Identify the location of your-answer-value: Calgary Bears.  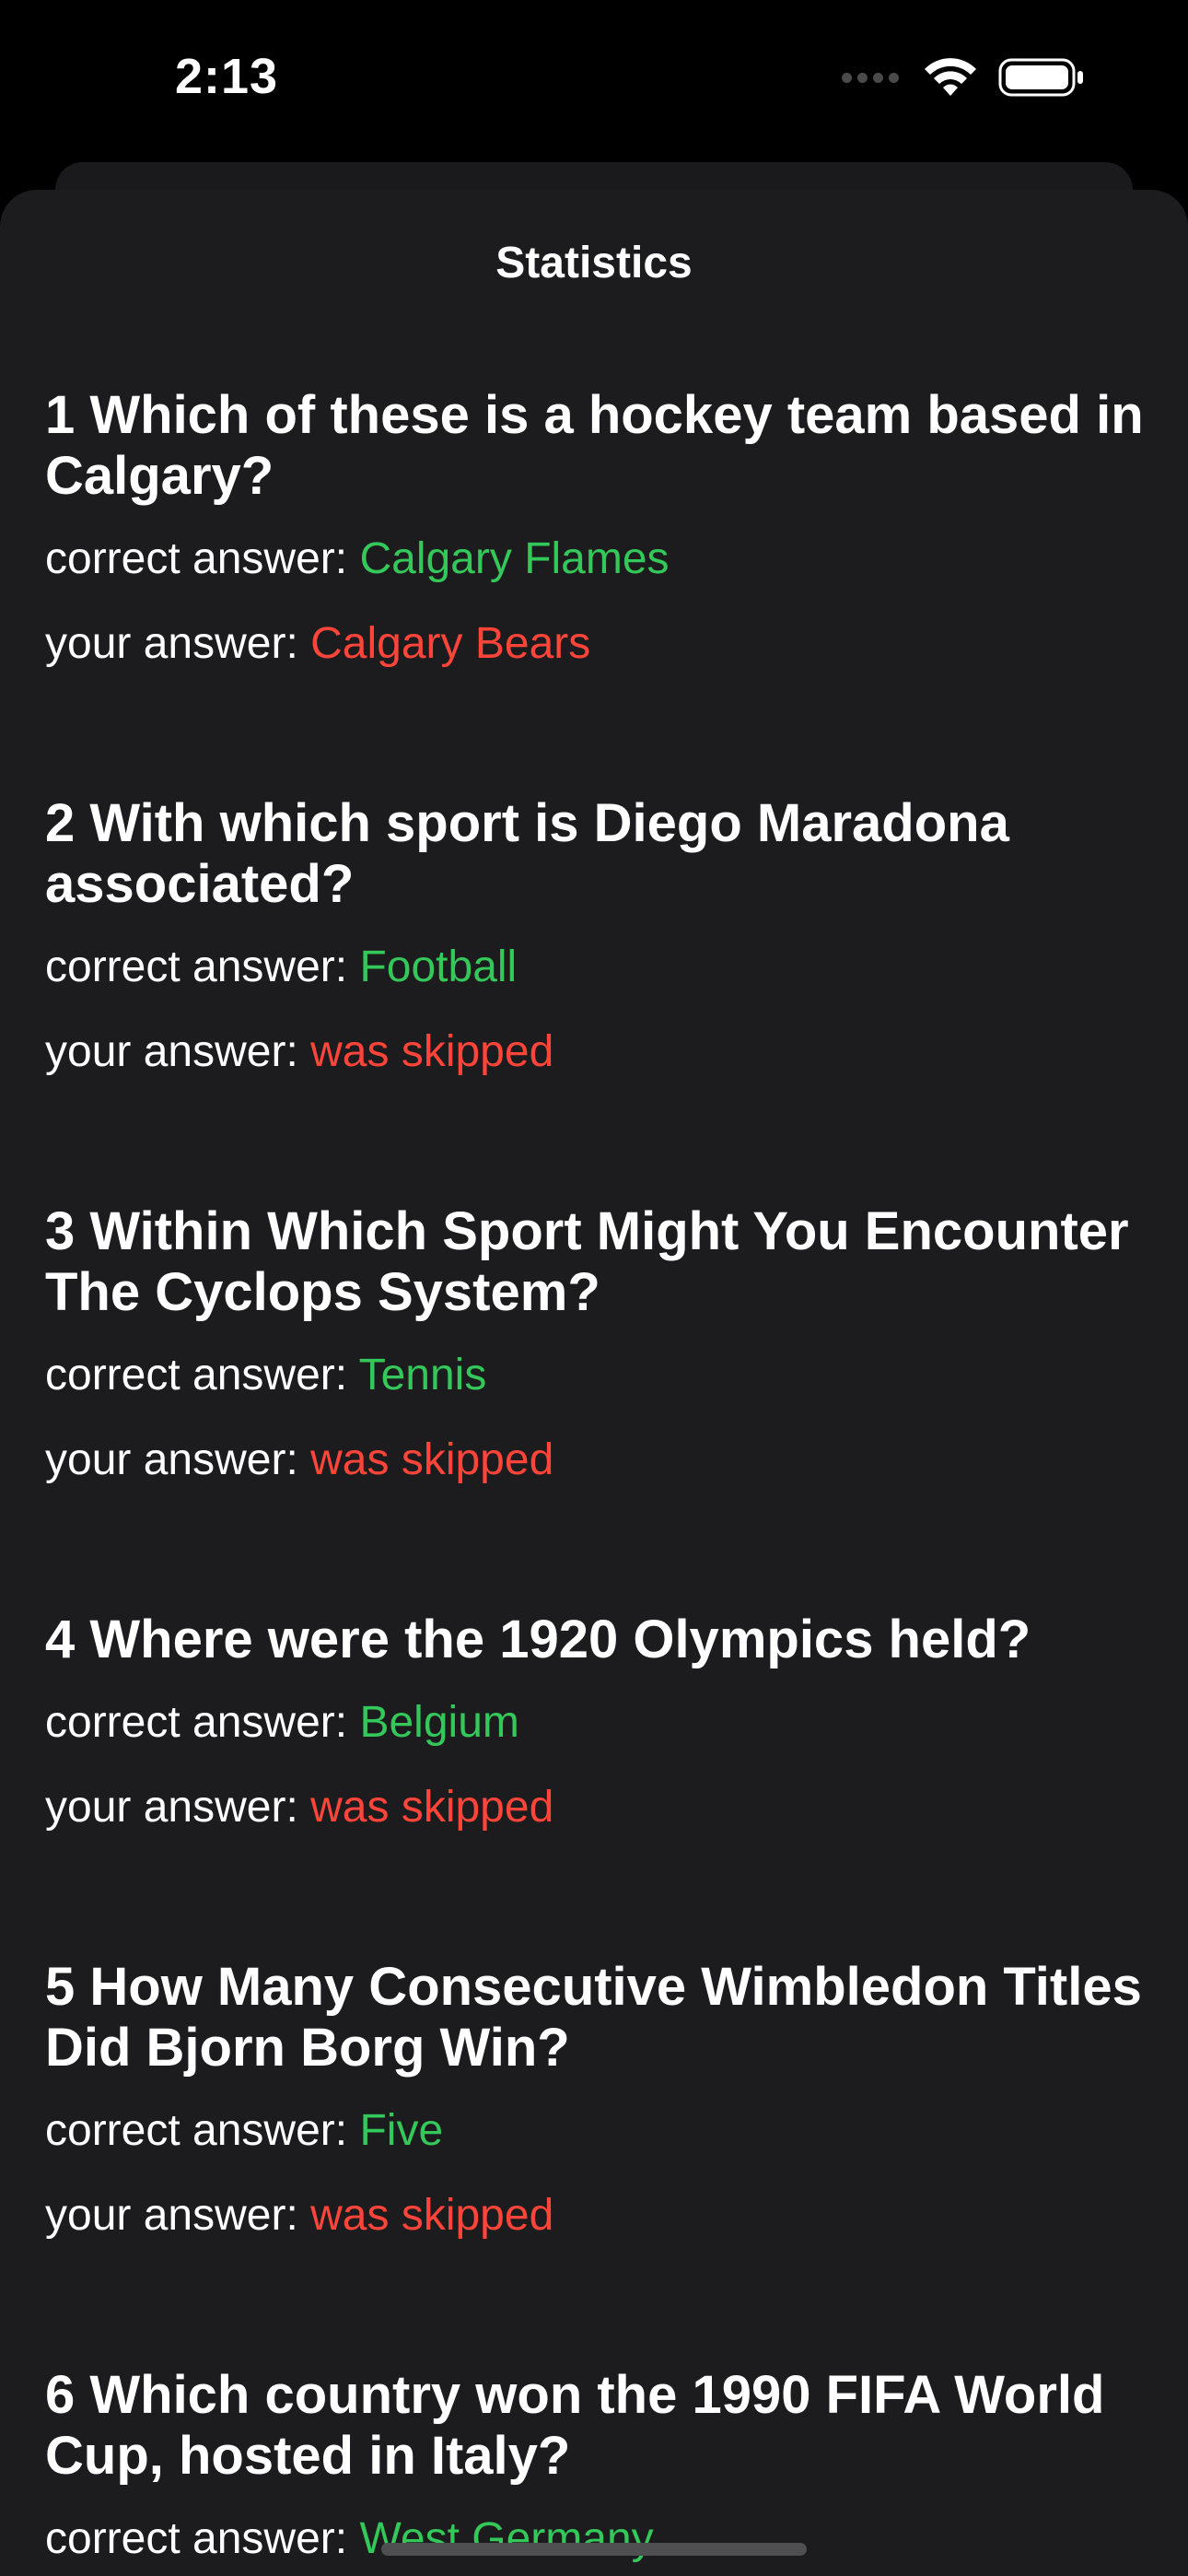
(451, 643).